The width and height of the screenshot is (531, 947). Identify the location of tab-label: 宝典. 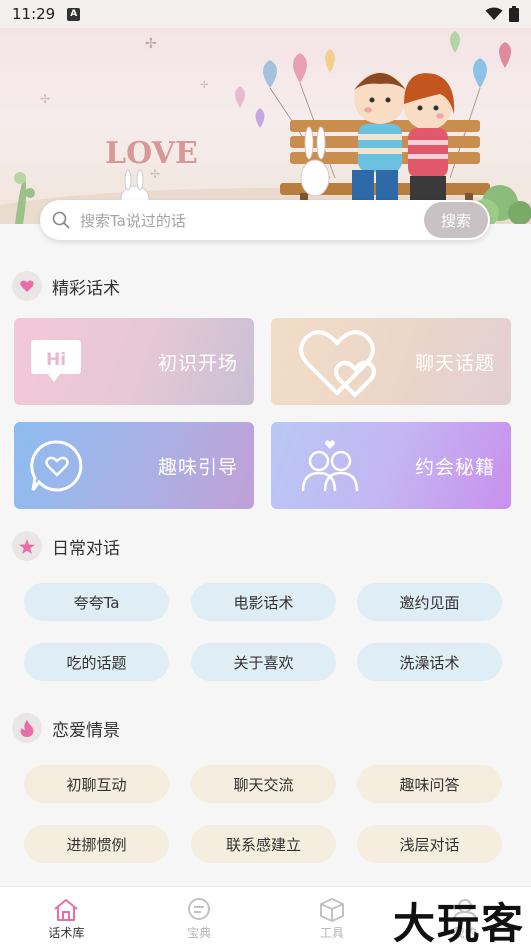
(199, 932).